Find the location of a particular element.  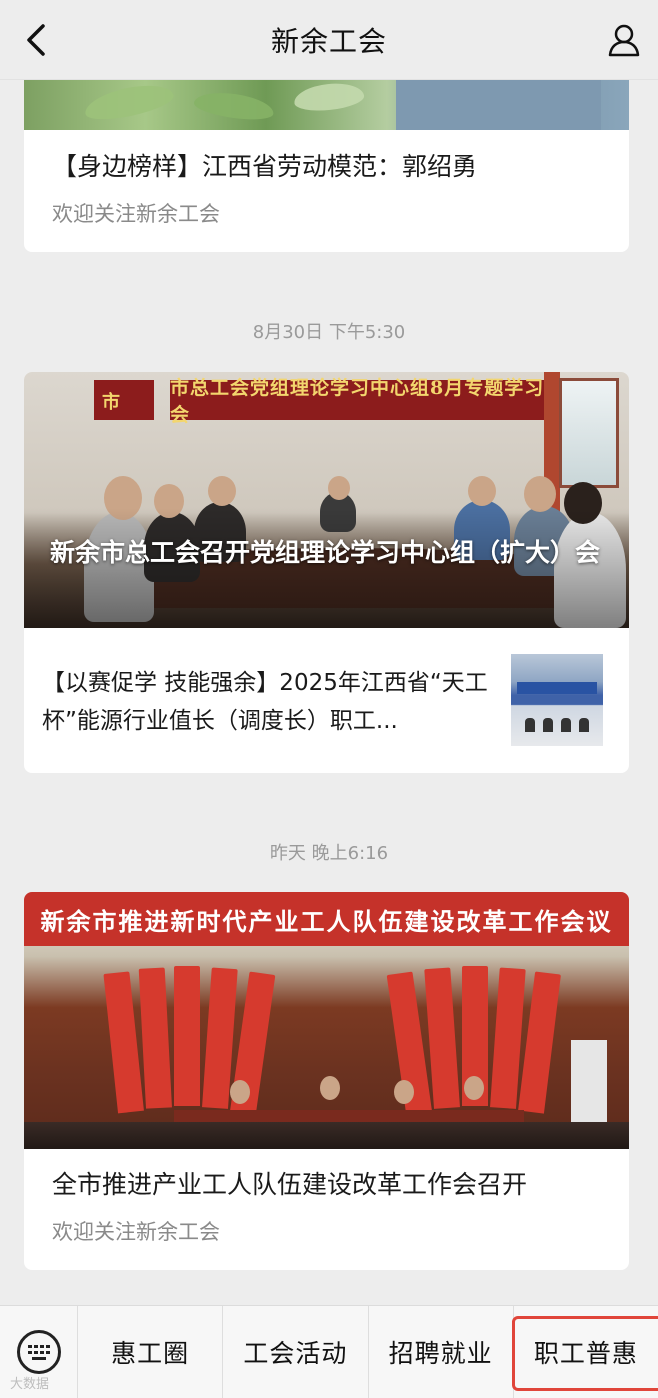

article-cover-image is located at coordinates (326, 105).